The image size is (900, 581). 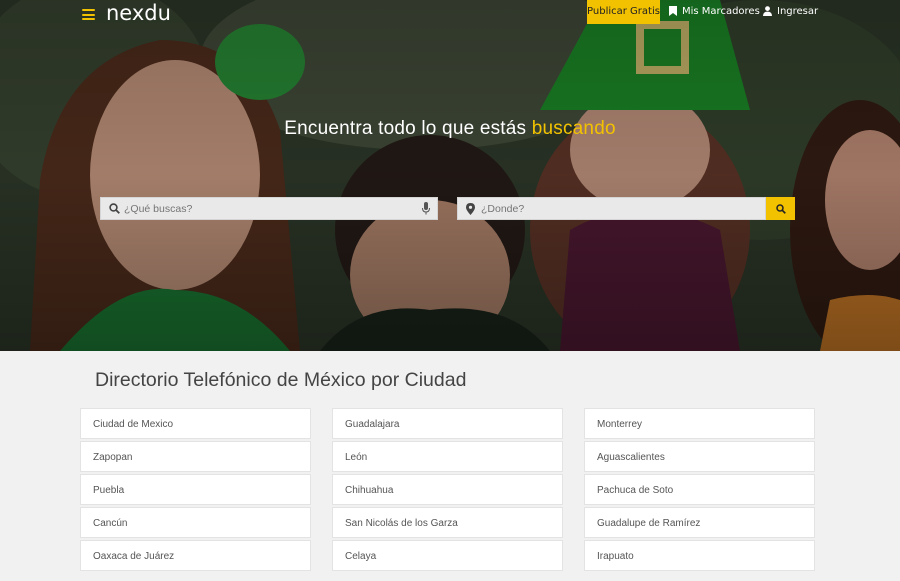 What do you see at coordinates (699, 555) in the screenshot?
I see `city-link: Irapuato` at bounding box center [699, 555].